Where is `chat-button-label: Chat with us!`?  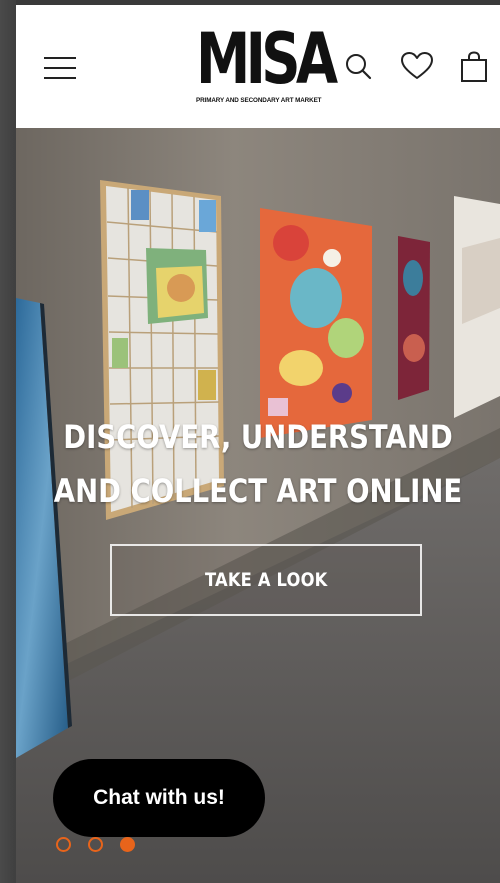 chat-button-label: Chat with us! is located at coordinates (159, 797).